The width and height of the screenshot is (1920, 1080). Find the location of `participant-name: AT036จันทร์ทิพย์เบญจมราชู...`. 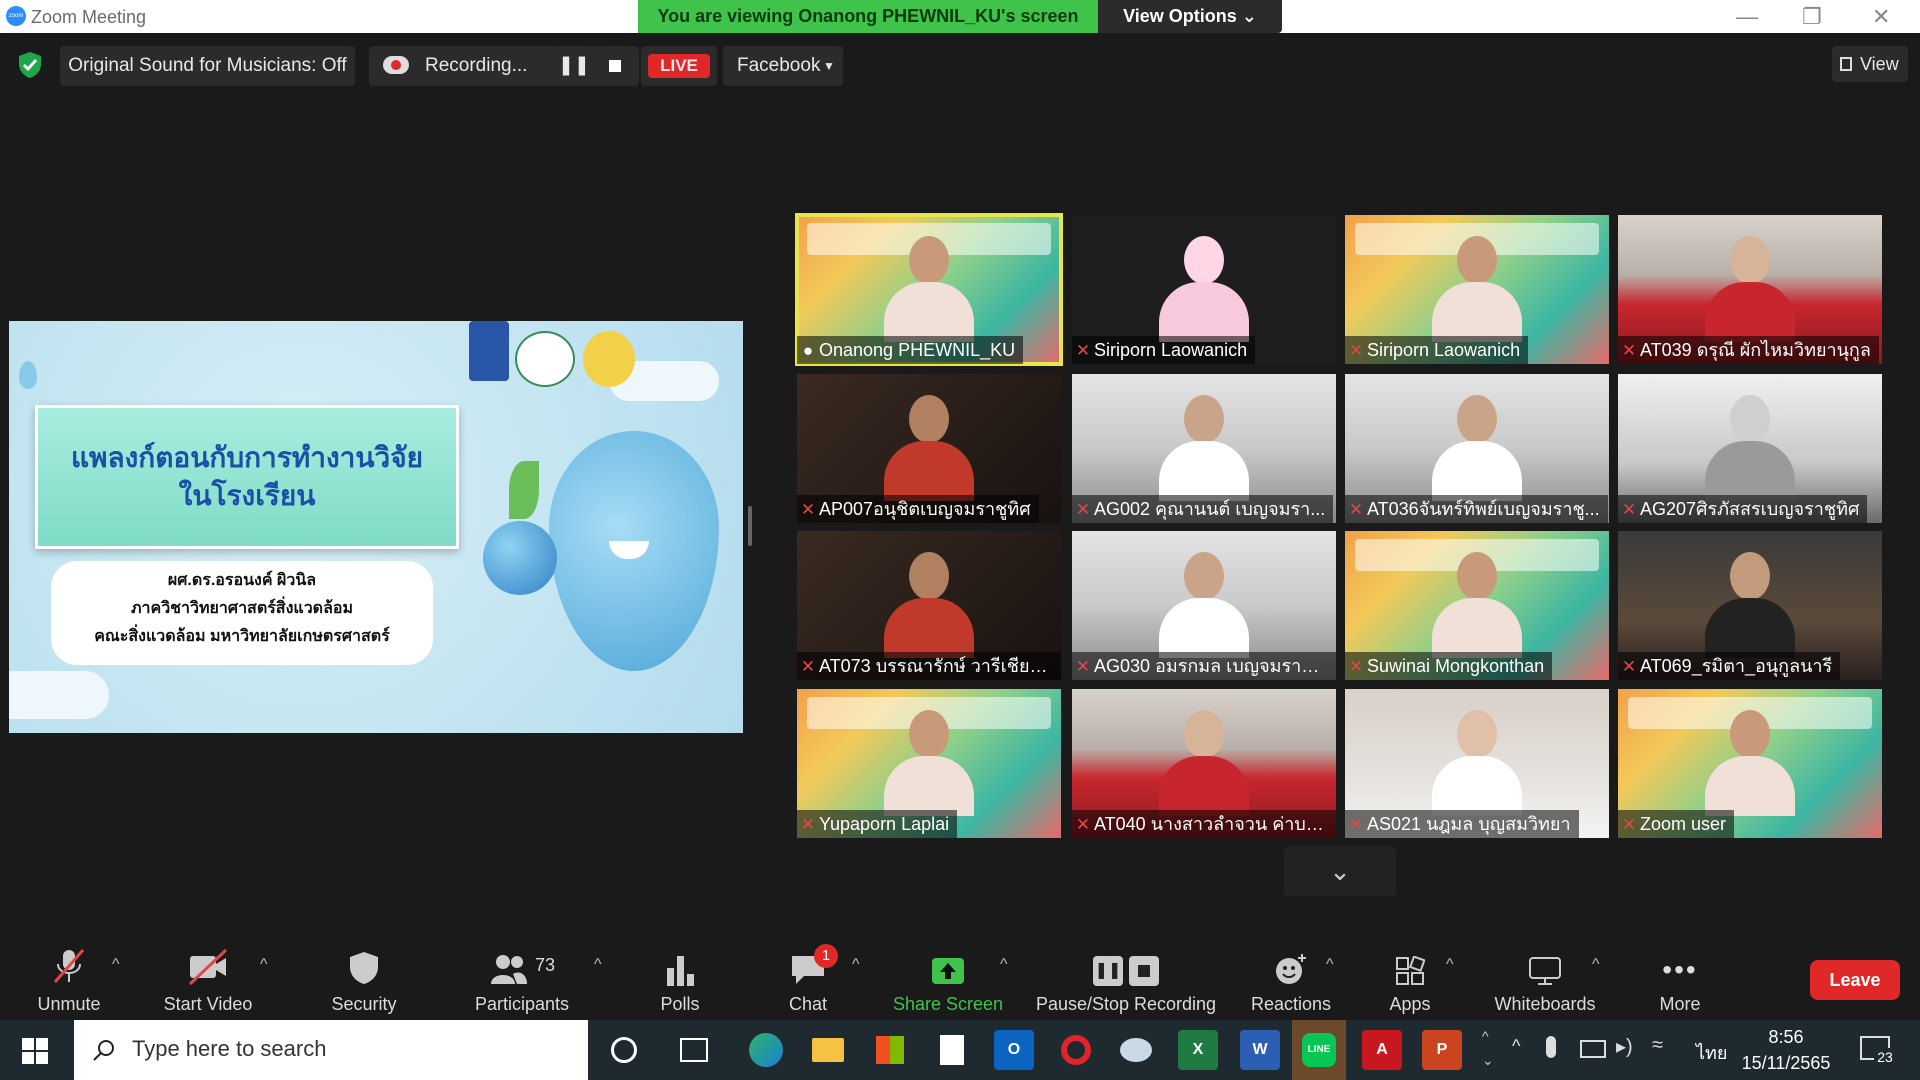

participant-name: AT036จันทร์ทิพย์เบญจมราชู... is located at coordinates (1483, 509).